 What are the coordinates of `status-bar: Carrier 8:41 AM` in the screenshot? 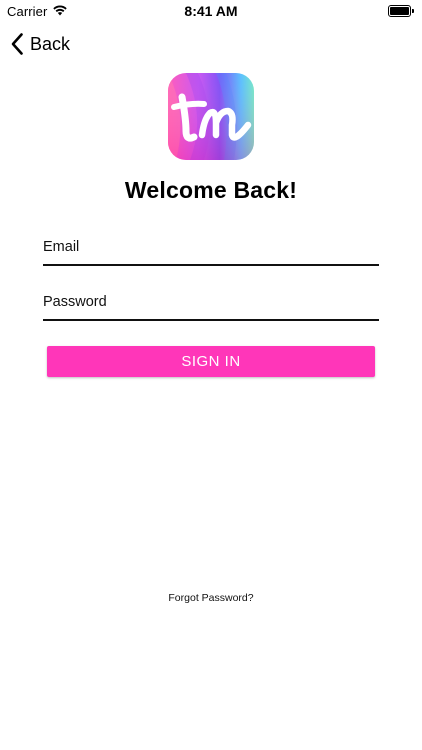 It's located at (211, 11).